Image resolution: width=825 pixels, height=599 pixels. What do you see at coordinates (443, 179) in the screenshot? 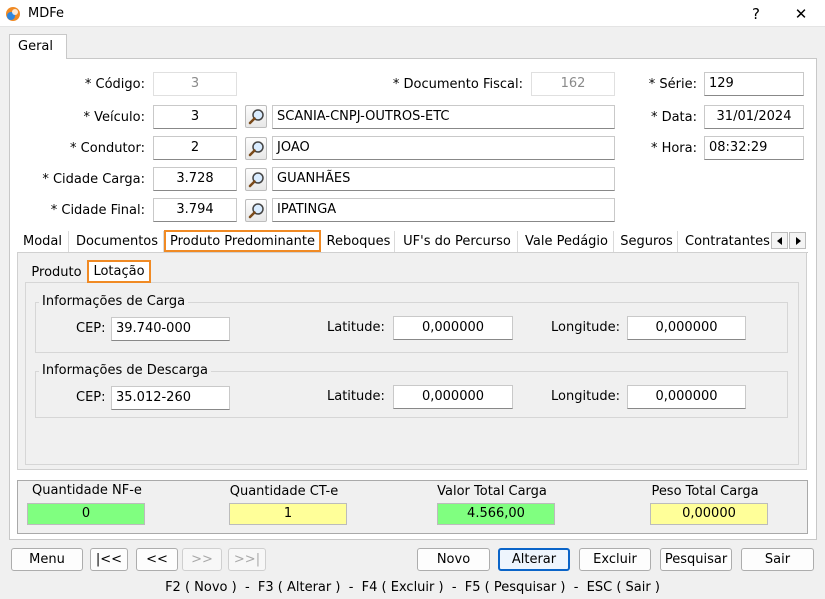
I see `cidade-carga-description: GUANHÃES` at bounding box center [443, 179].